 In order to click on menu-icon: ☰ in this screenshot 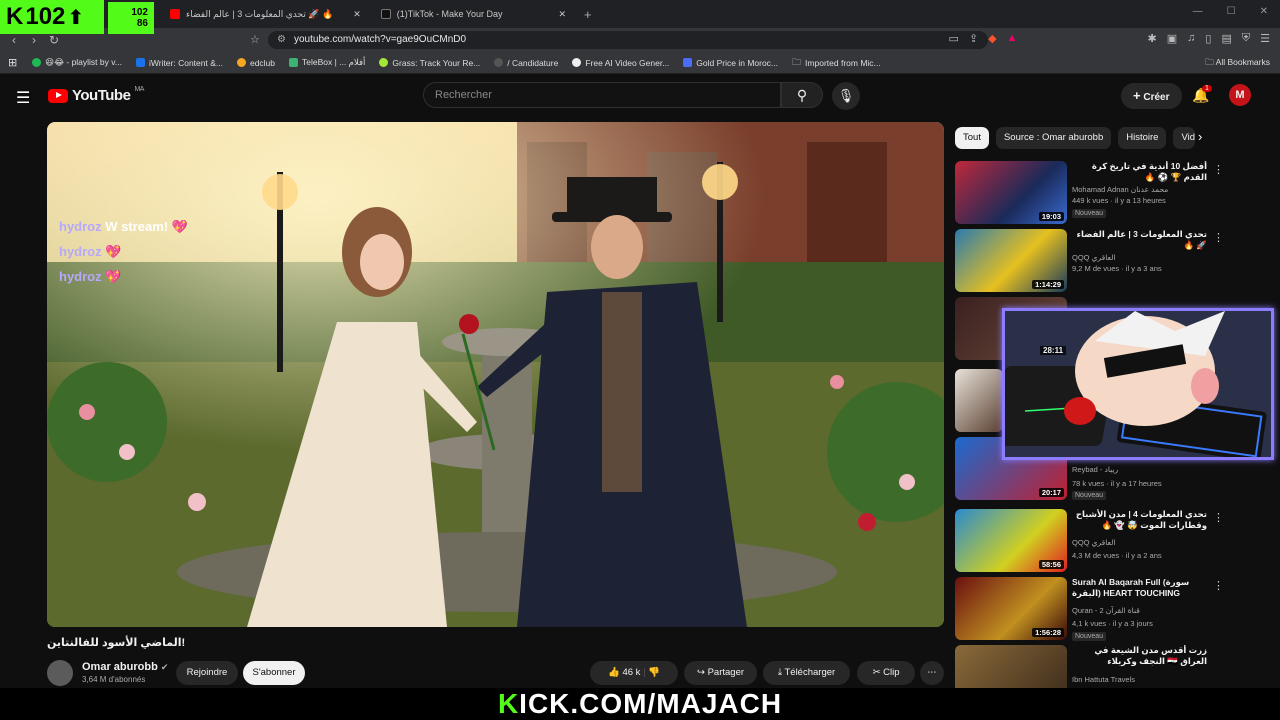, I will do `click(1265, 38)`.